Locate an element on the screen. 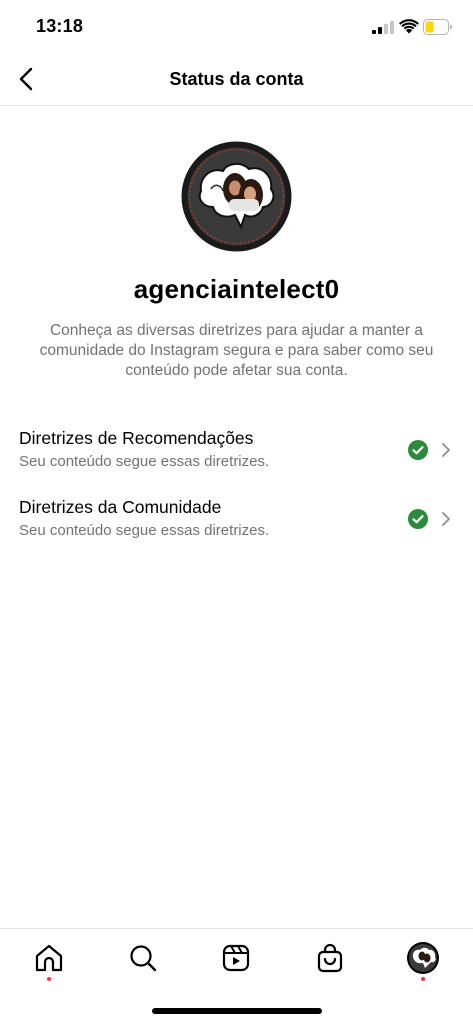 The image size is (473, 1024). wifi-icon is located at coordinates (409, 26).